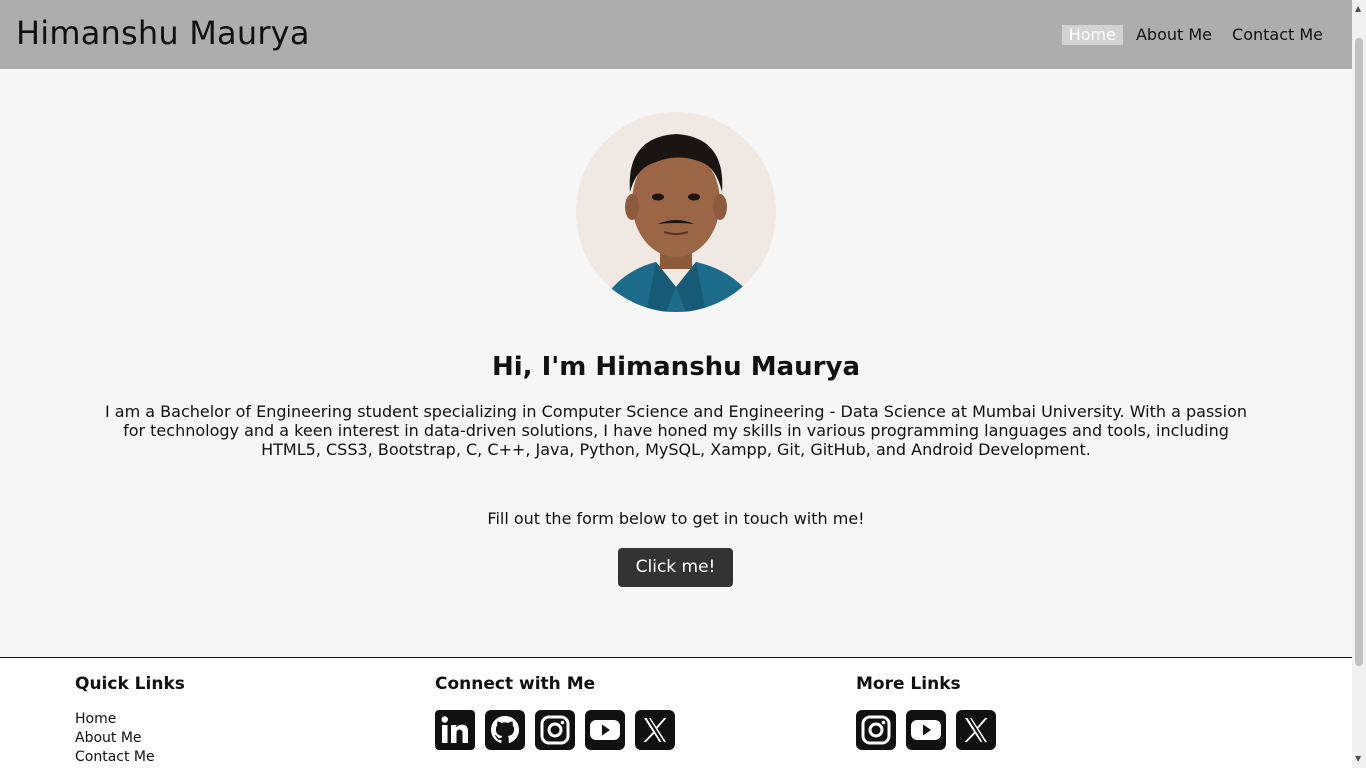 This screenshot has width=1366, height=768. I want to click on more-icons, so click(926, 730).